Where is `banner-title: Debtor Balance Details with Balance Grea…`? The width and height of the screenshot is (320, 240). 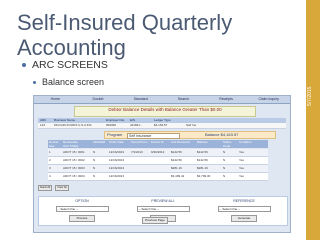 banner-title: Debtor Balance Details with Balance Grea… is located at coordinates (165, 109).